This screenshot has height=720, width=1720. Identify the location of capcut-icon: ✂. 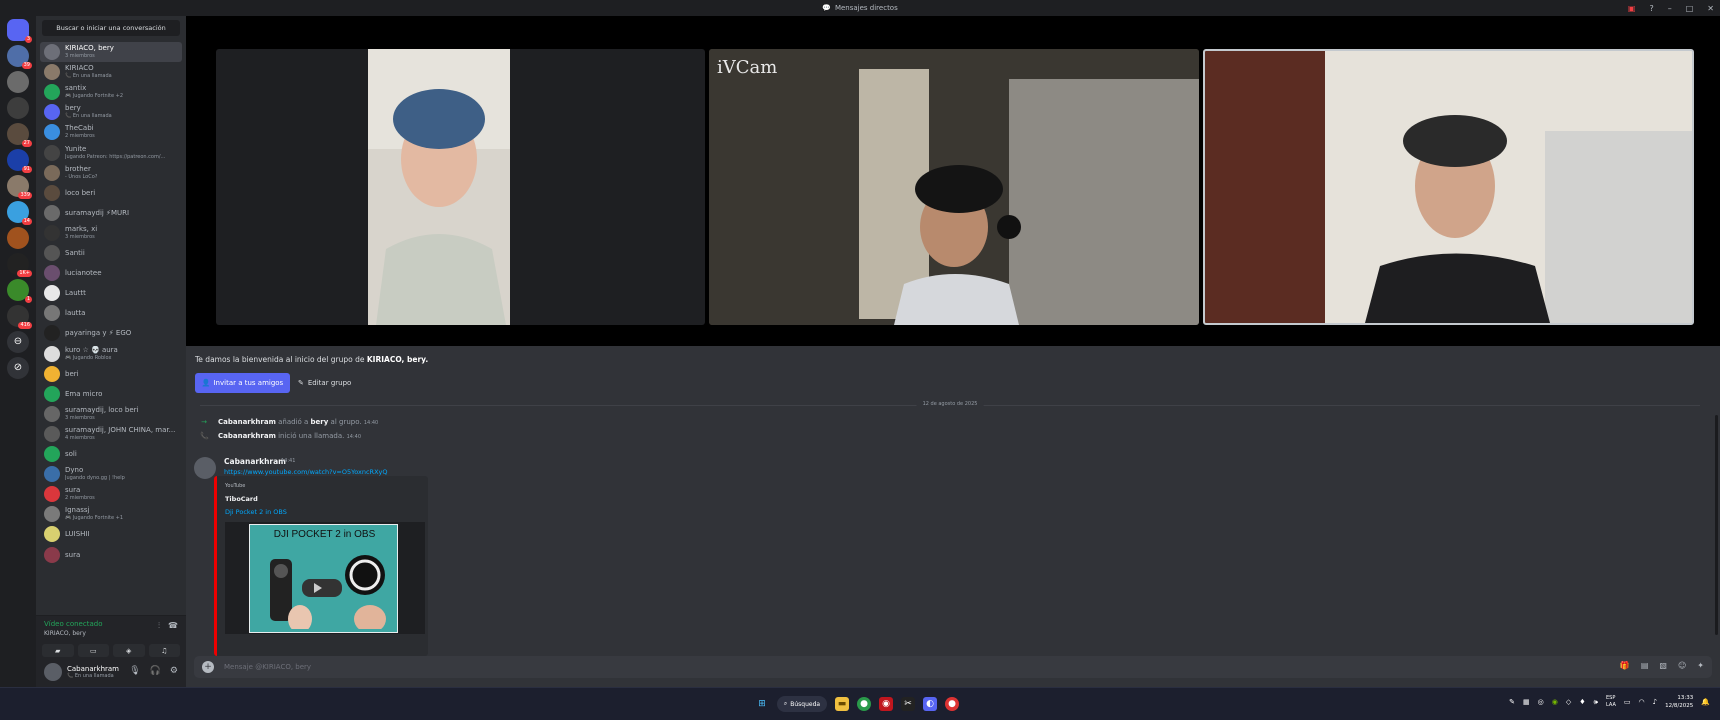
(908, 704).